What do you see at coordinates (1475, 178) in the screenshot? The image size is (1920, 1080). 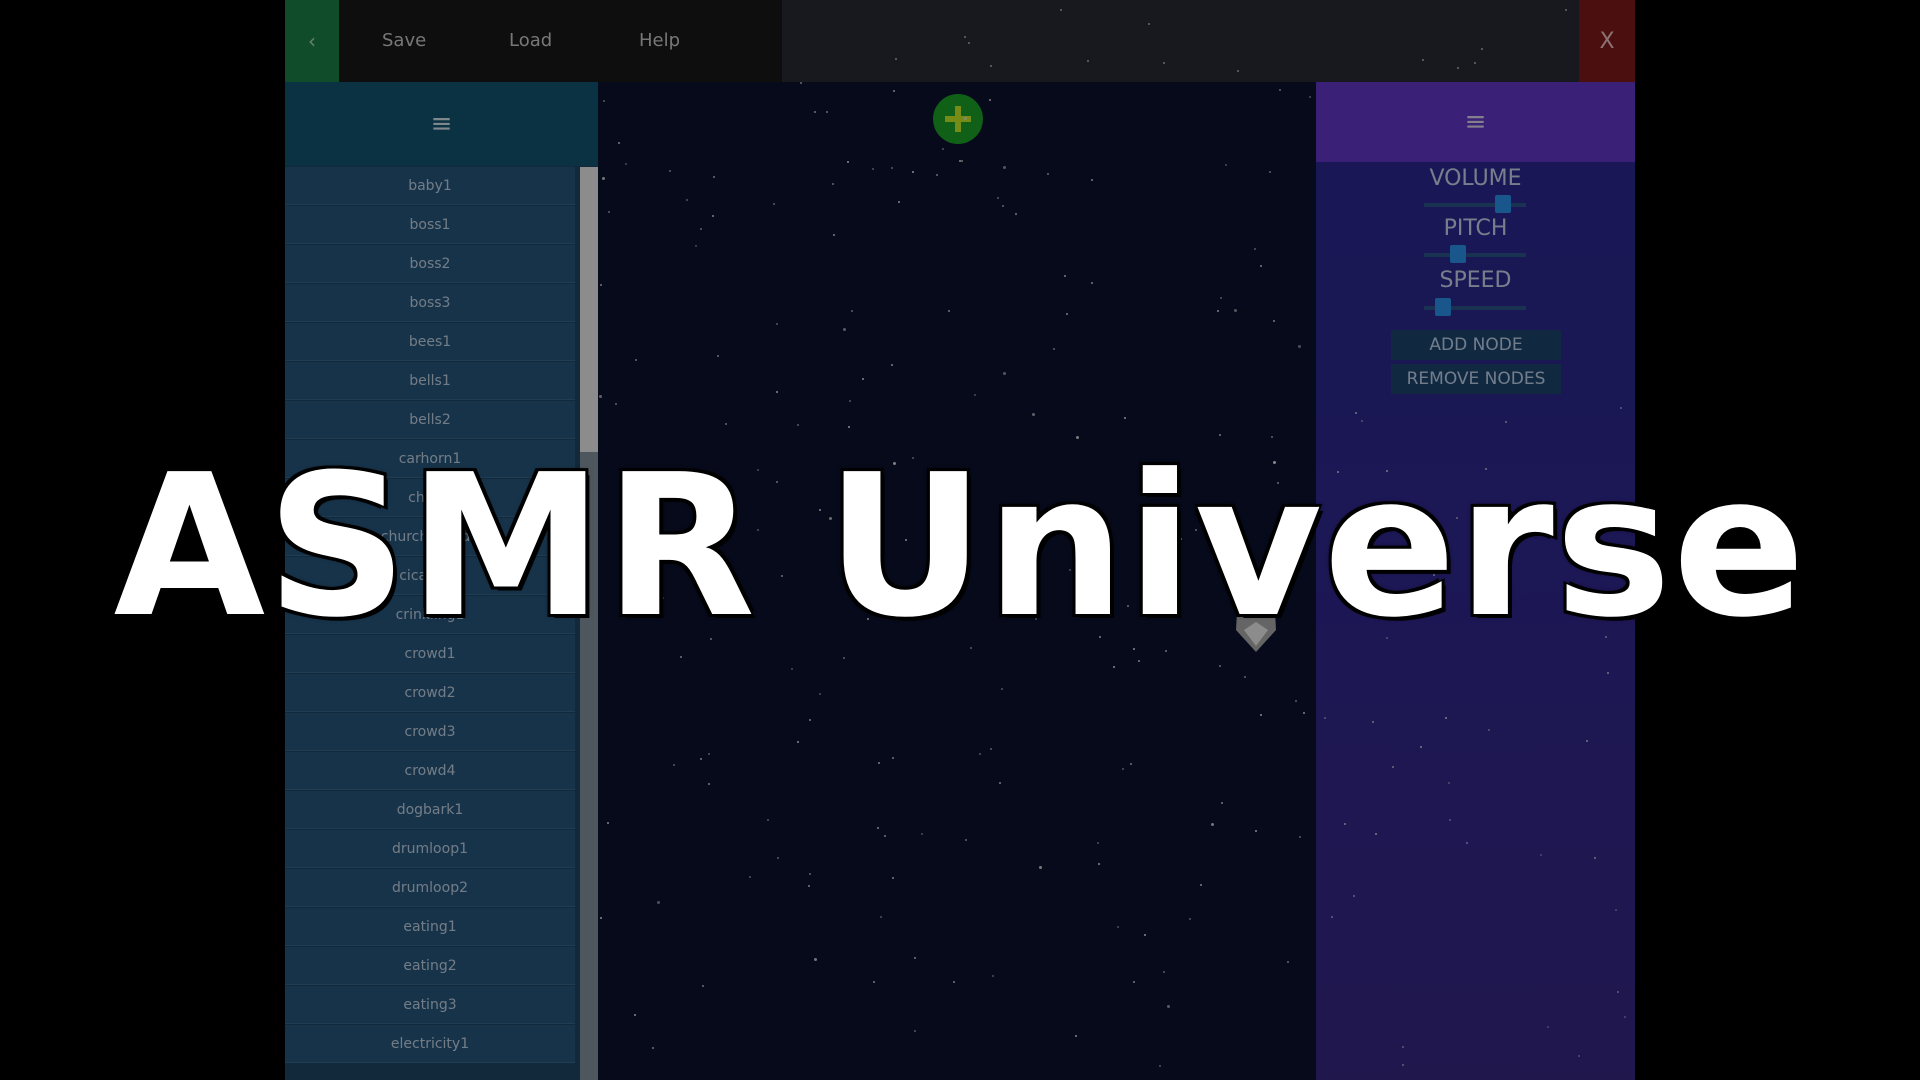 I see `volume-label: VOLUME` at bounding box center [1475, 178].